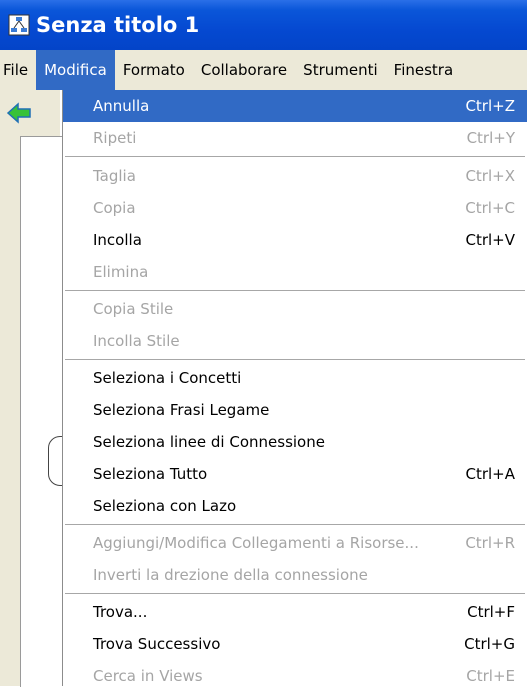 The width and height of the screenshot is (527, 692). What do you see at coordinates (490, 474) in the screenshot?
I see `menu-item-shortcut: Ctrl+A` at bounding box center [490, 474].